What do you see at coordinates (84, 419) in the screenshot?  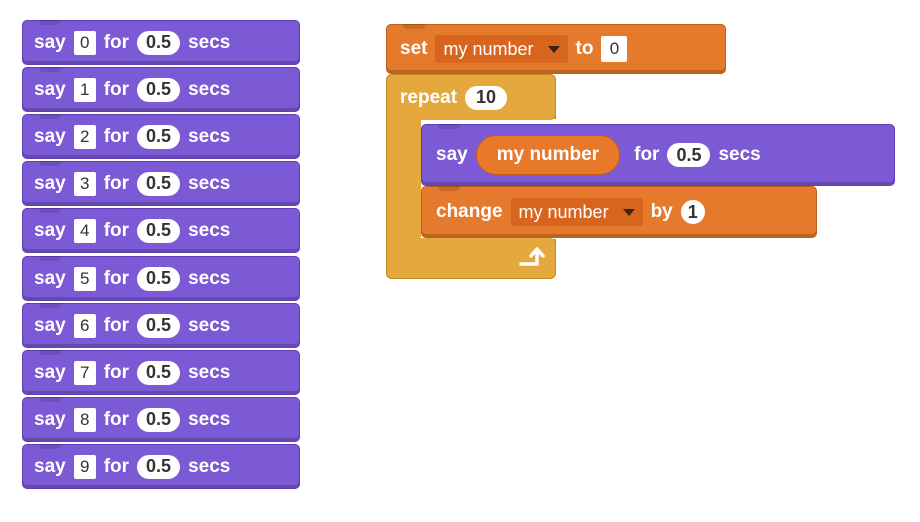 I see `say-value-input: 8` at bounding box center [84, 419].